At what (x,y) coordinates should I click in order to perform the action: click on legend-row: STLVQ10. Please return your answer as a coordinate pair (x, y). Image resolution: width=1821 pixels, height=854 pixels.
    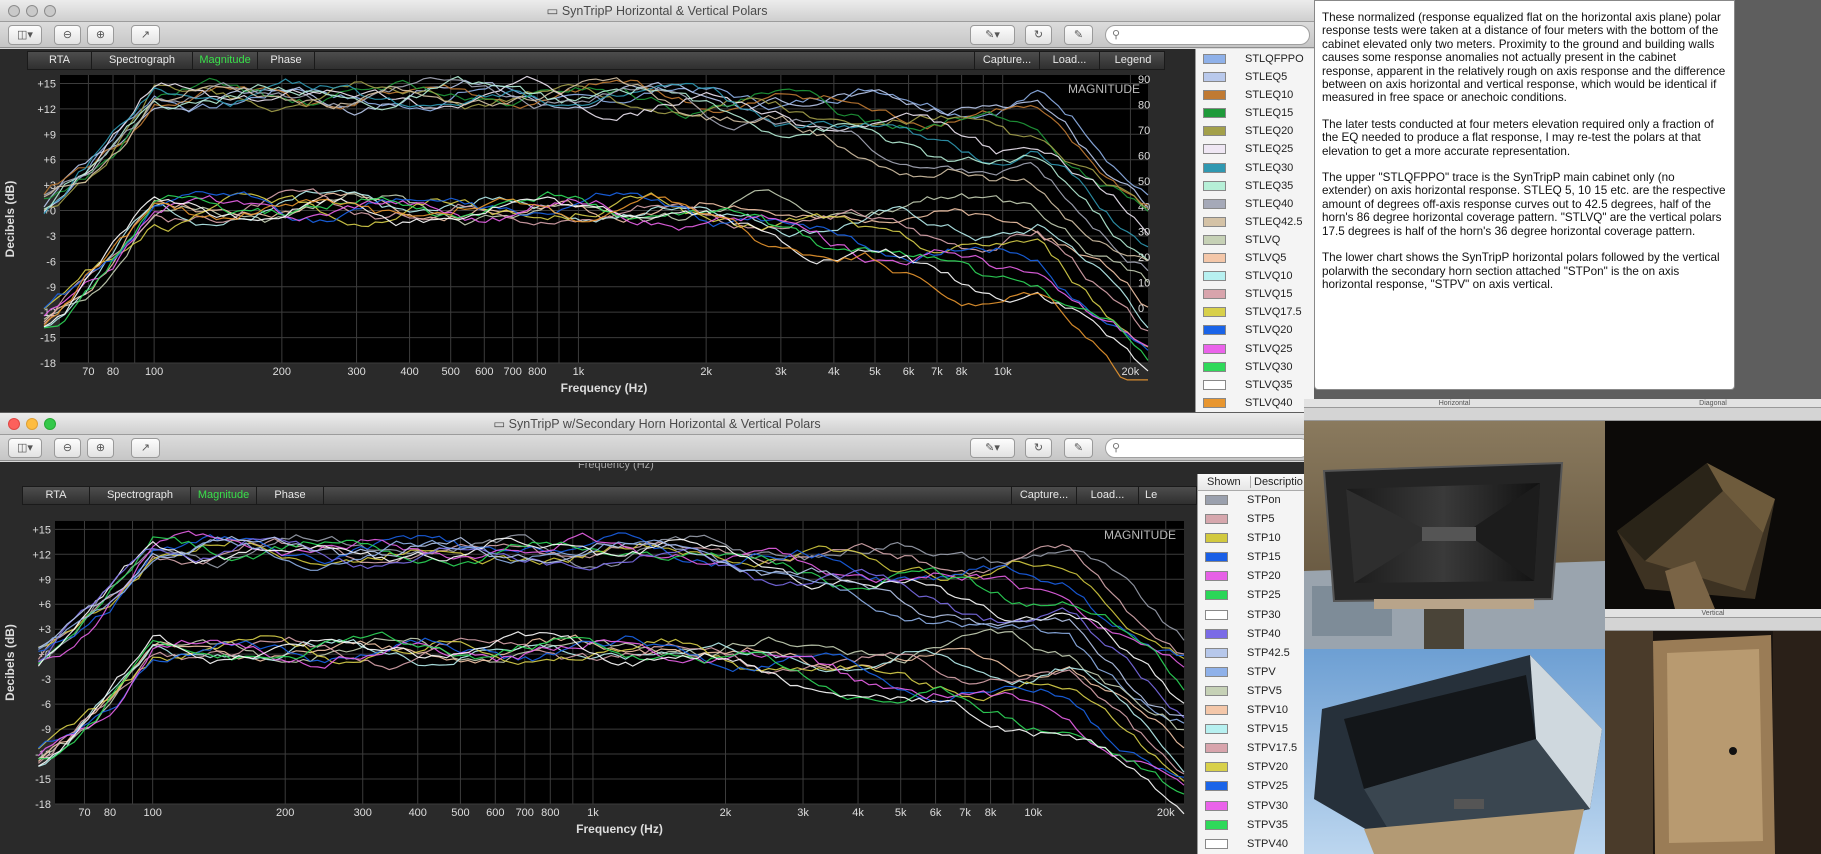
    Looking at the image, I should click on (1255, 276).